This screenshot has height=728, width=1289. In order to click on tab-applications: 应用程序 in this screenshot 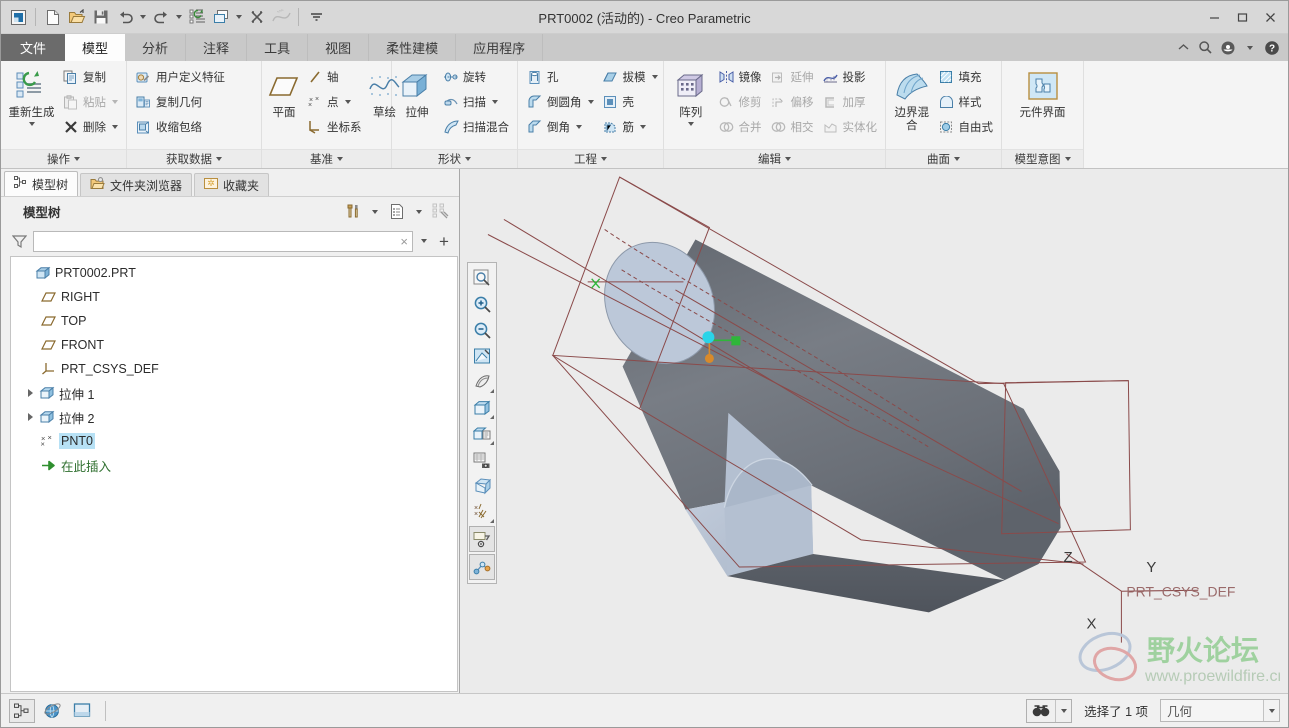, I will do `click(500, 47)`.